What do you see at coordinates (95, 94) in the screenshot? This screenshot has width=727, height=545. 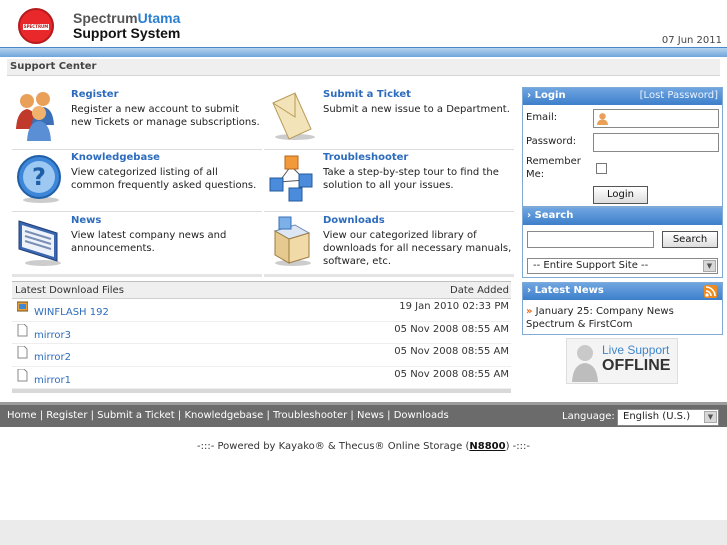 I see `tile-title: Register` at bounding box center [95, 94].